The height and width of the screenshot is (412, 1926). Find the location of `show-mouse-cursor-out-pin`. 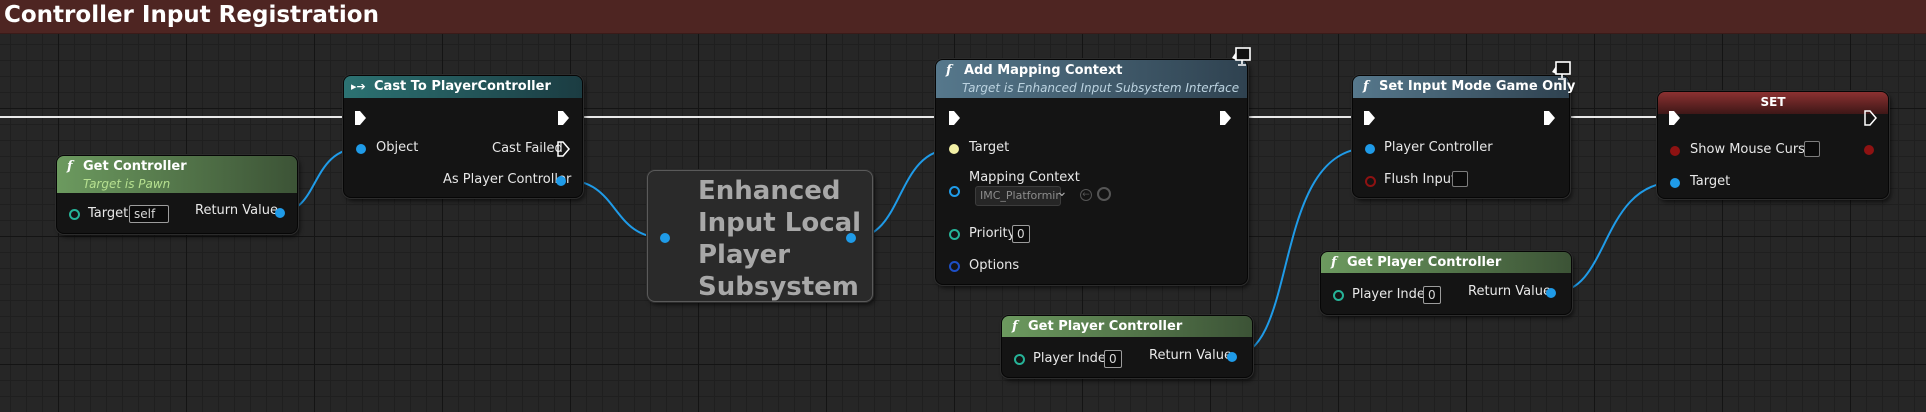

show-mouse-cursor-out-pin is located at coordinates (1869, 150).